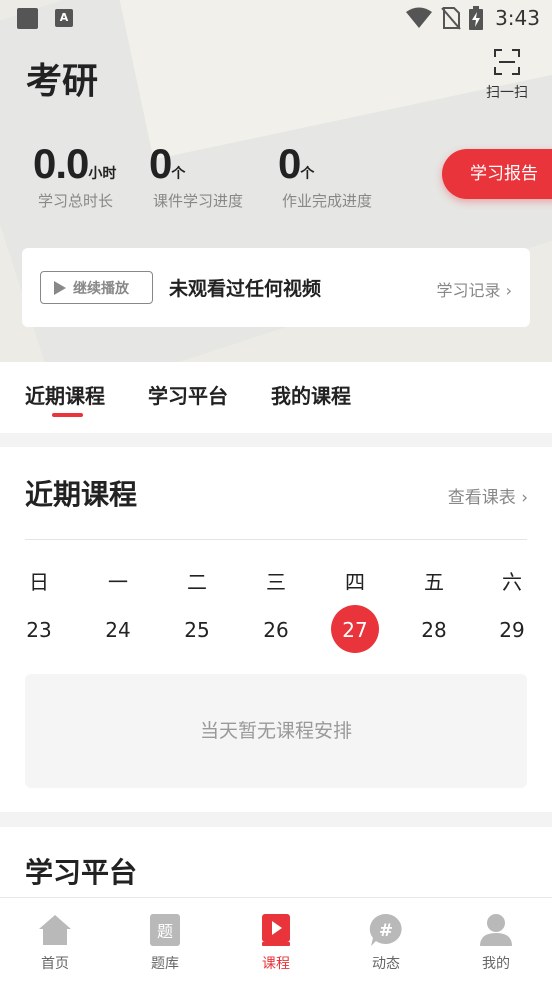  Describe the element at coordinates (496, 964) in the screenshot. I see `nav-label: 我的` at that location.